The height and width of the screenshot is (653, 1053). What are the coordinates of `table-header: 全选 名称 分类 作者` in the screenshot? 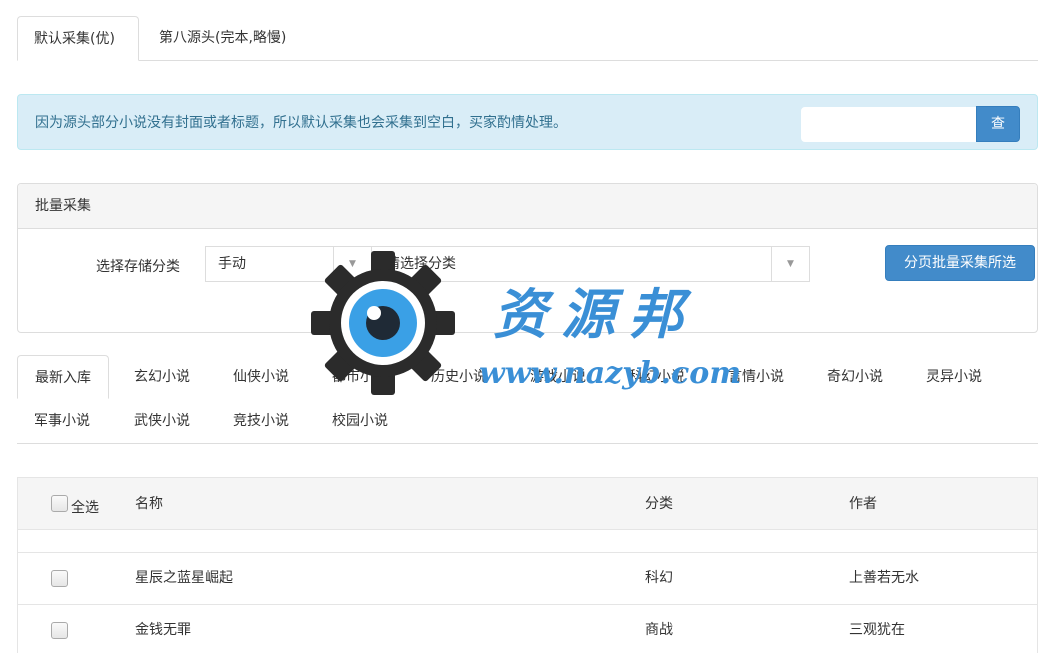 It's located at (527, 503).